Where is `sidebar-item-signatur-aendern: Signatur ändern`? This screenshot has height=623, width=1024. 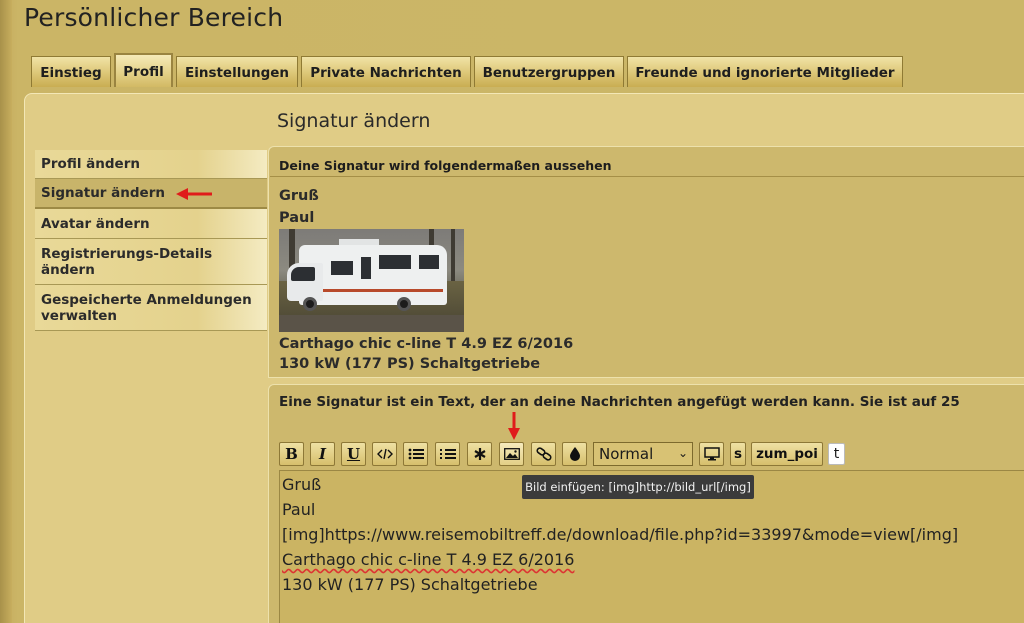 sidebar-item-signatur-aendern: Signatur ändern is located at coordinates (151, 194).